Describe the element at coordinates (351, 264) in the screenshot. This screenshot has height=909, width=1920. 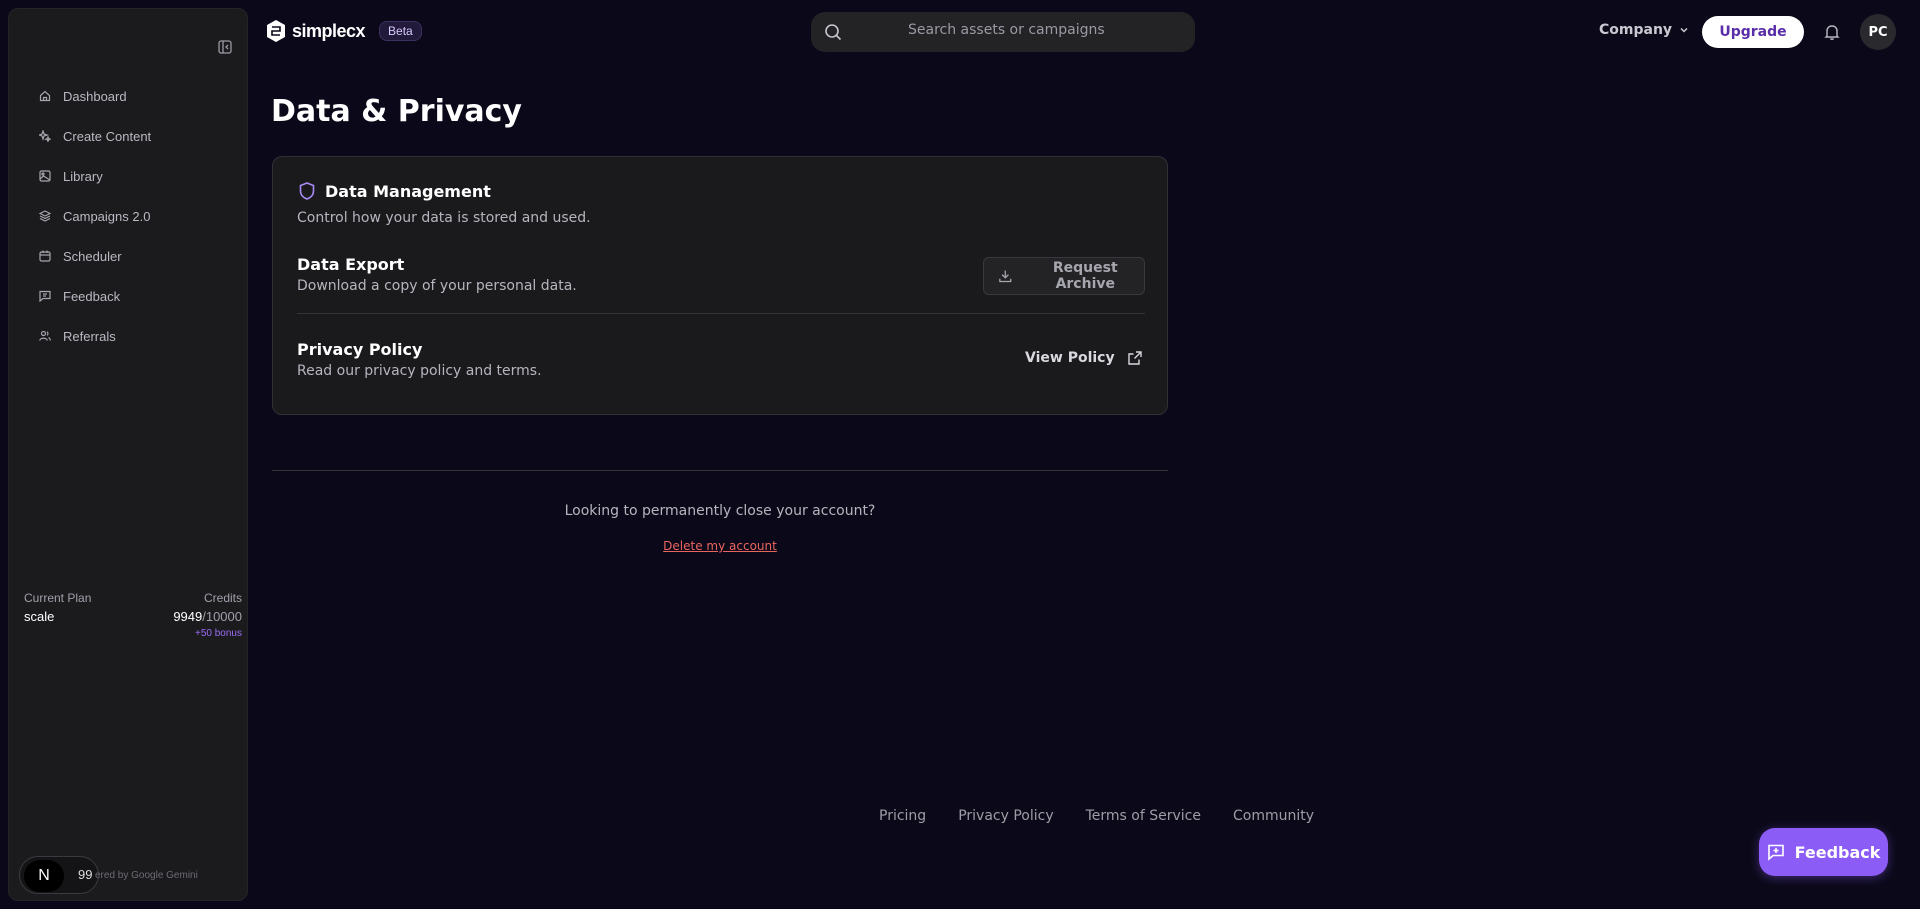
I see `data-export-title: Data Export` at that location.